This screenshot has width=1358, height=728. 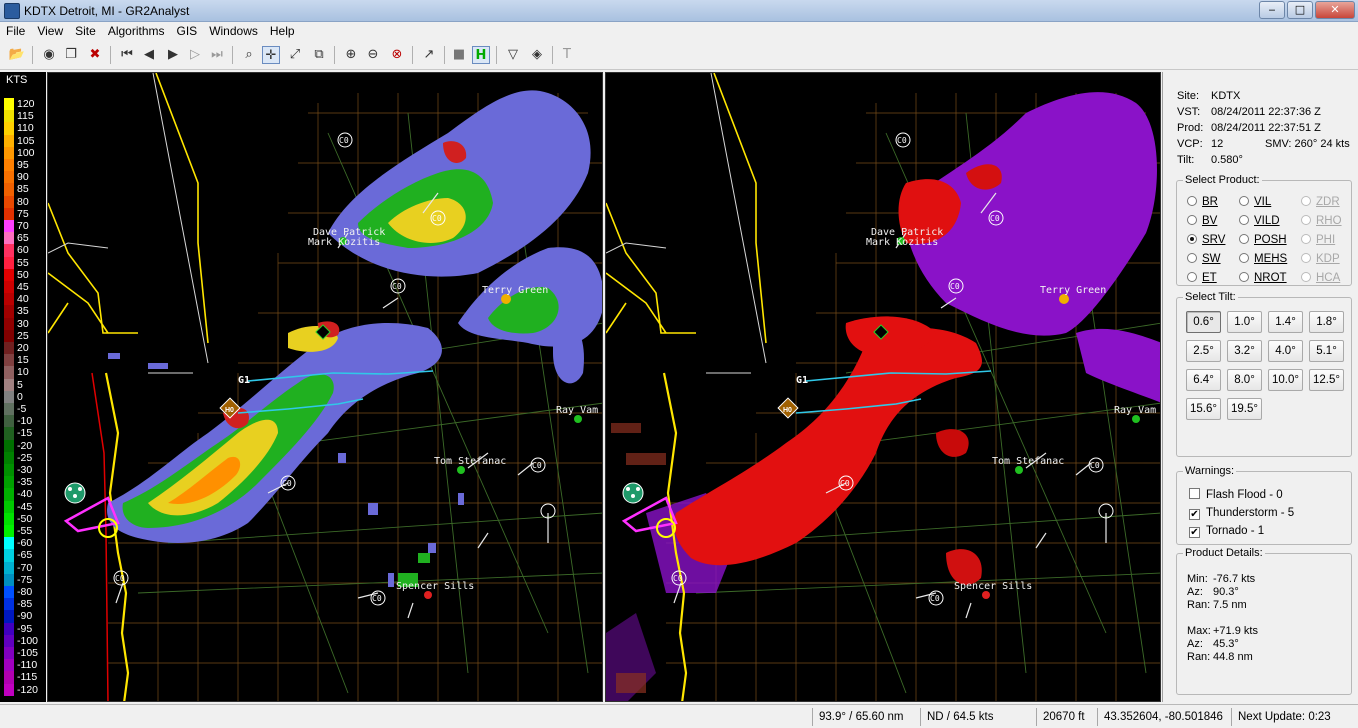 What do you see at coordinates (1285, 322) in the screenshot?
I see `tilt-button: 1.4°` at bounding box center [1285, 322].